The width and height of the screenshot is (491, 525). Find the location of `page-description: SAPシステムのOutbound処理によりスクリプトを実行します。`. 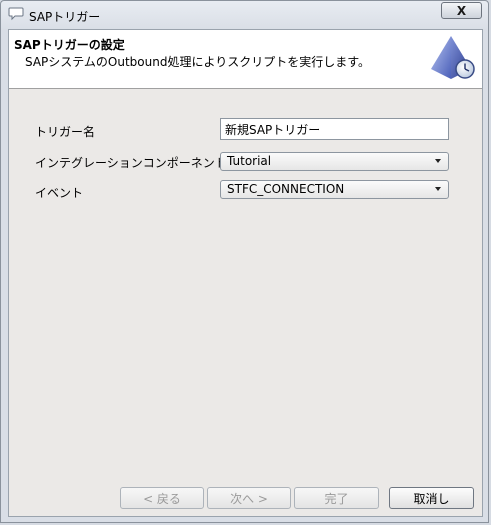

page-description: SAPシステムのOutbound処理によりスクリプトを実行します。 is located at coordinates (198, 62).